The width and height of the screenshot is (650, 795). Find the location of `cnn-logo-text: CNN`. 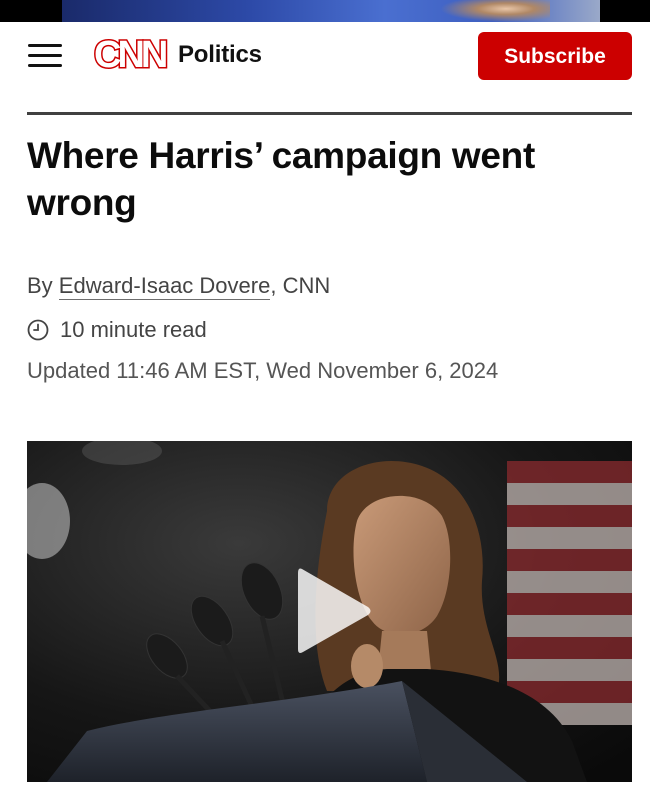

cnn-logo-text: CNN is located at coordinates (130, 54).